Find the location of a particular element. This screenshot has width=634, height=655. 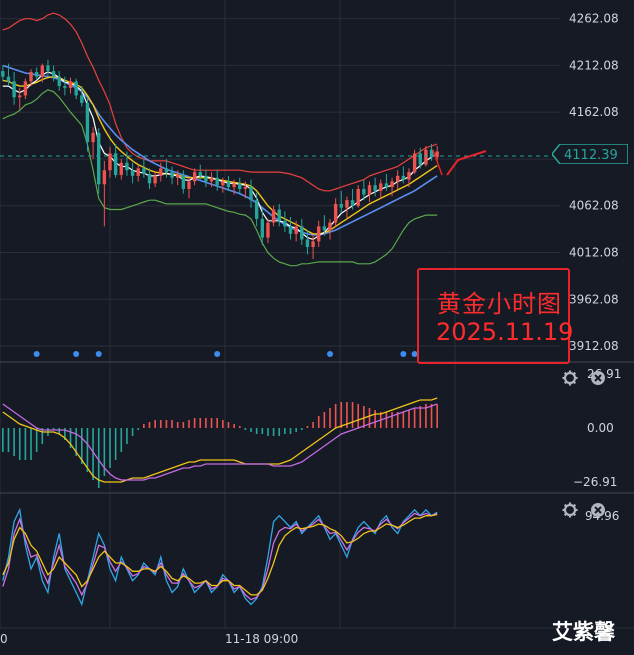

current-price-tag: 4112.39 is located at coordinates (590, 154).